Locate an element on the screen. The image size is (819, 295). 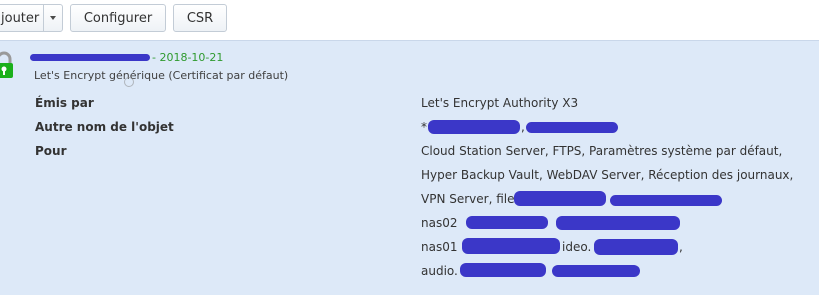
configure-button: Configurer is located at coordinates (118, 18).